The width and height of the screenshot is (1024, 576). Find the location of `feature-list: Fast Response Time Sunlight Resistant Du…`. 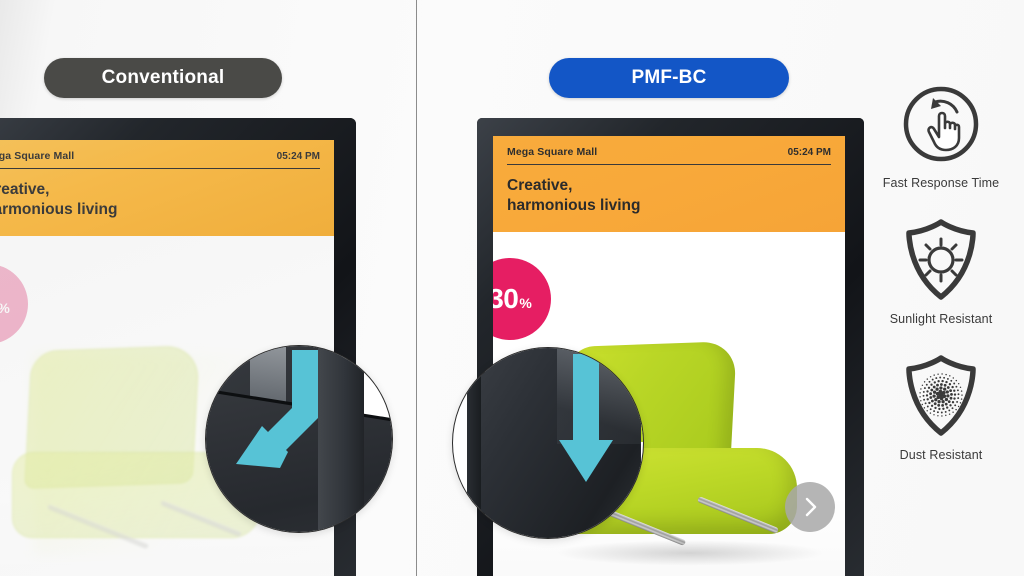

feature-list: Fast Response Time Sunlight Resistant Du… is located at coordinates (941, 280).